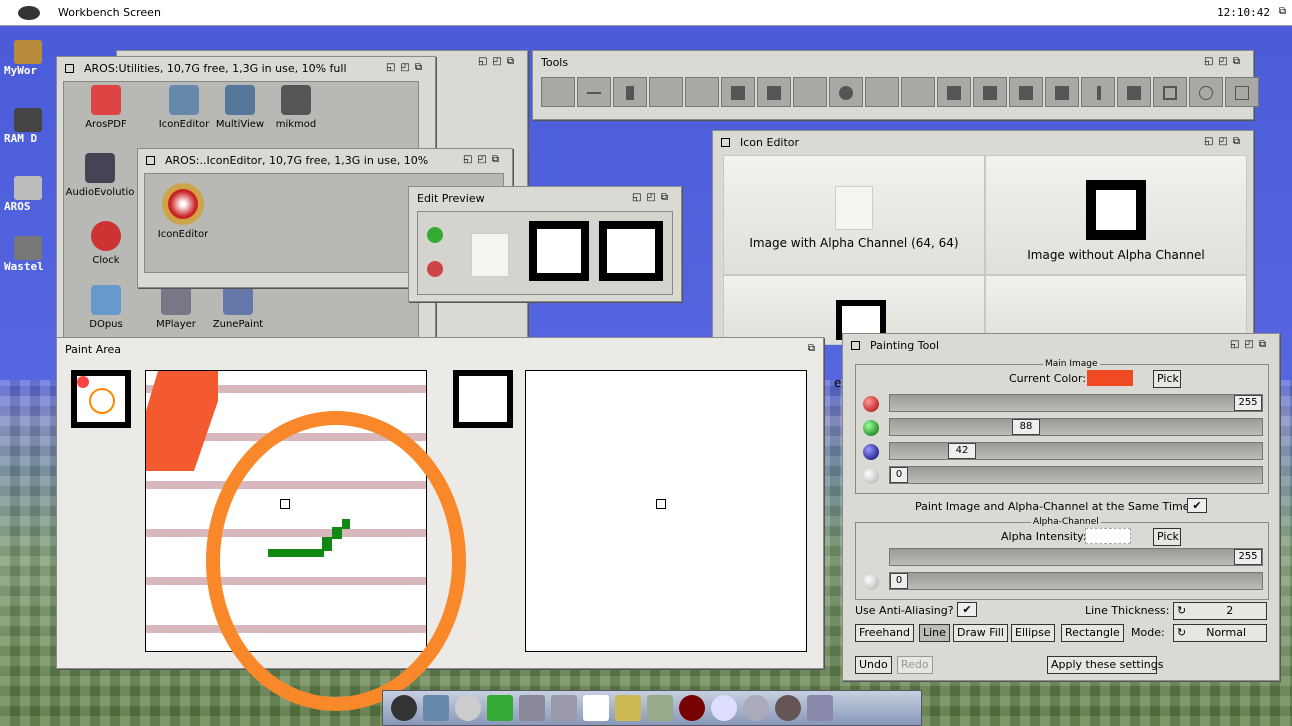  What do you see at coordinates (106, 307) in the screenshot?
I see `icon-dopus: DOpus` at bounding box center [106, 307].